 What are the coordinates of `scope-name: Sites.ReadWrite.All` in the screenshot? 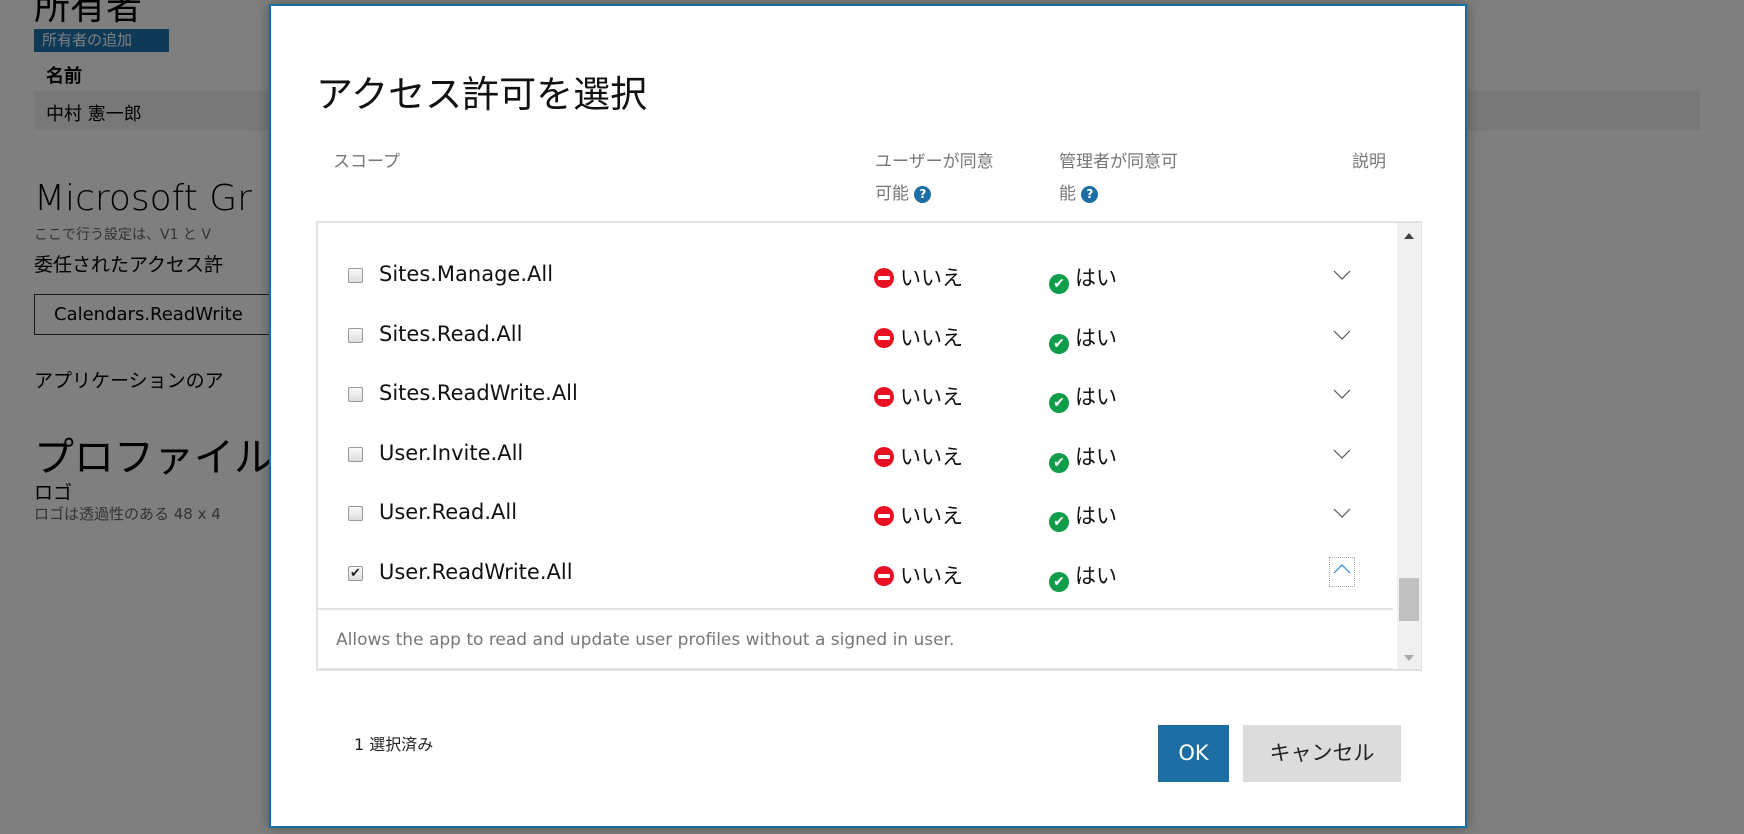 It's located at (478, 393).